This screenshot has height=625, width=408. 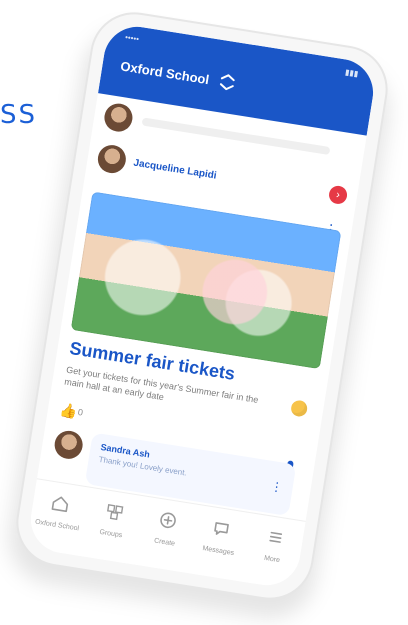 I want to click on nav-groups: Groups, so click(x=113, y=519).